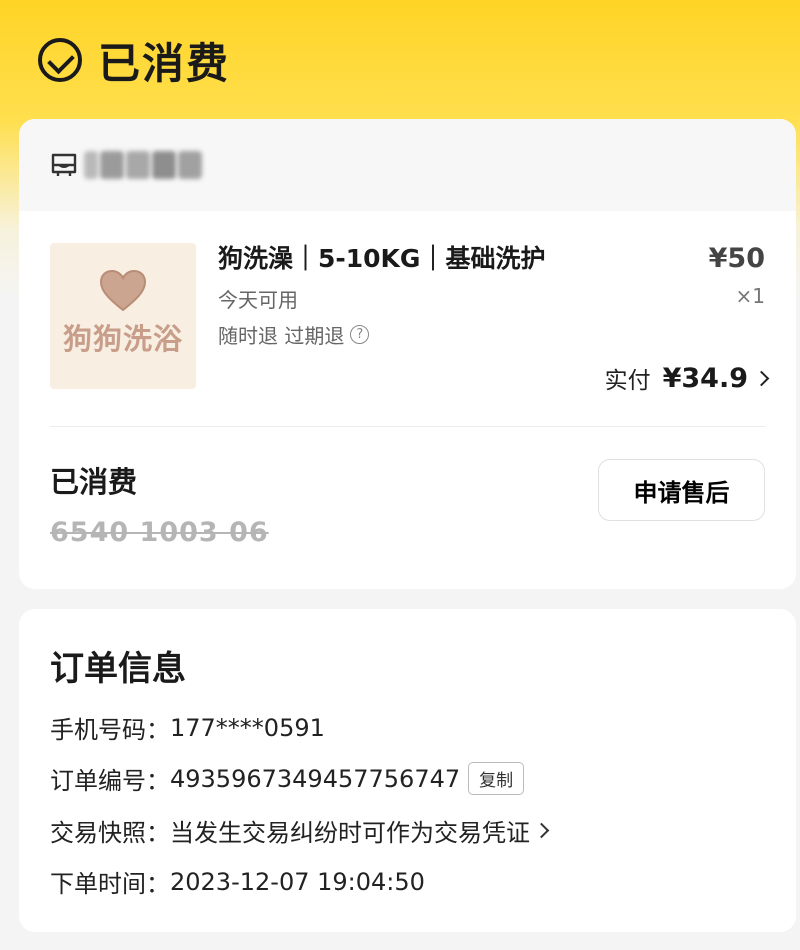 Image resolution: width=800 pixels, height=950 pixels. I want to click on check-circle-icon, so click(60, 60).